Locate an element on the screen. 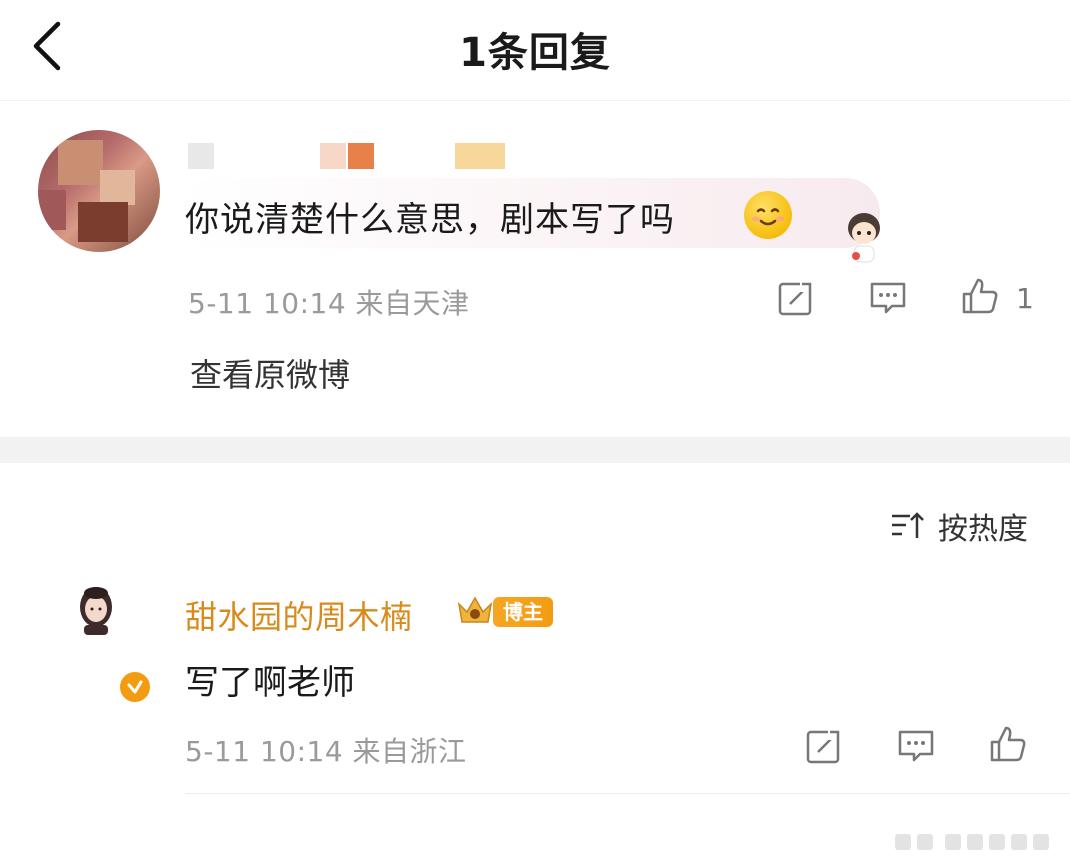 Image resolution: width=1070 pixels, height=867 pixels. sort-label: 按热度 is located at coordinates (983, 529).